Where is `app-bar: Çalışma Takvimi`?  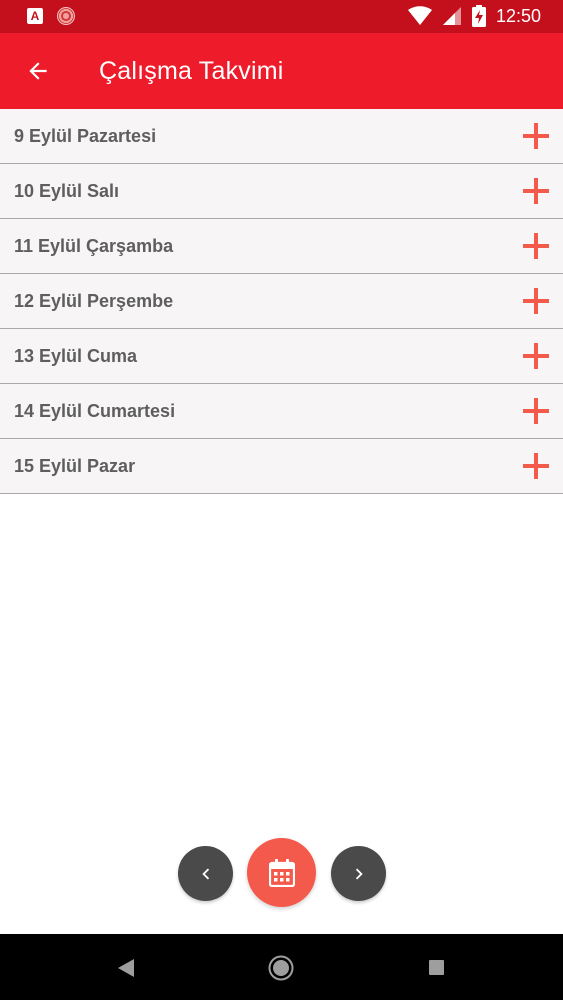 app-bar: Çalışma Takvimi is located at coordinates (281, 71).